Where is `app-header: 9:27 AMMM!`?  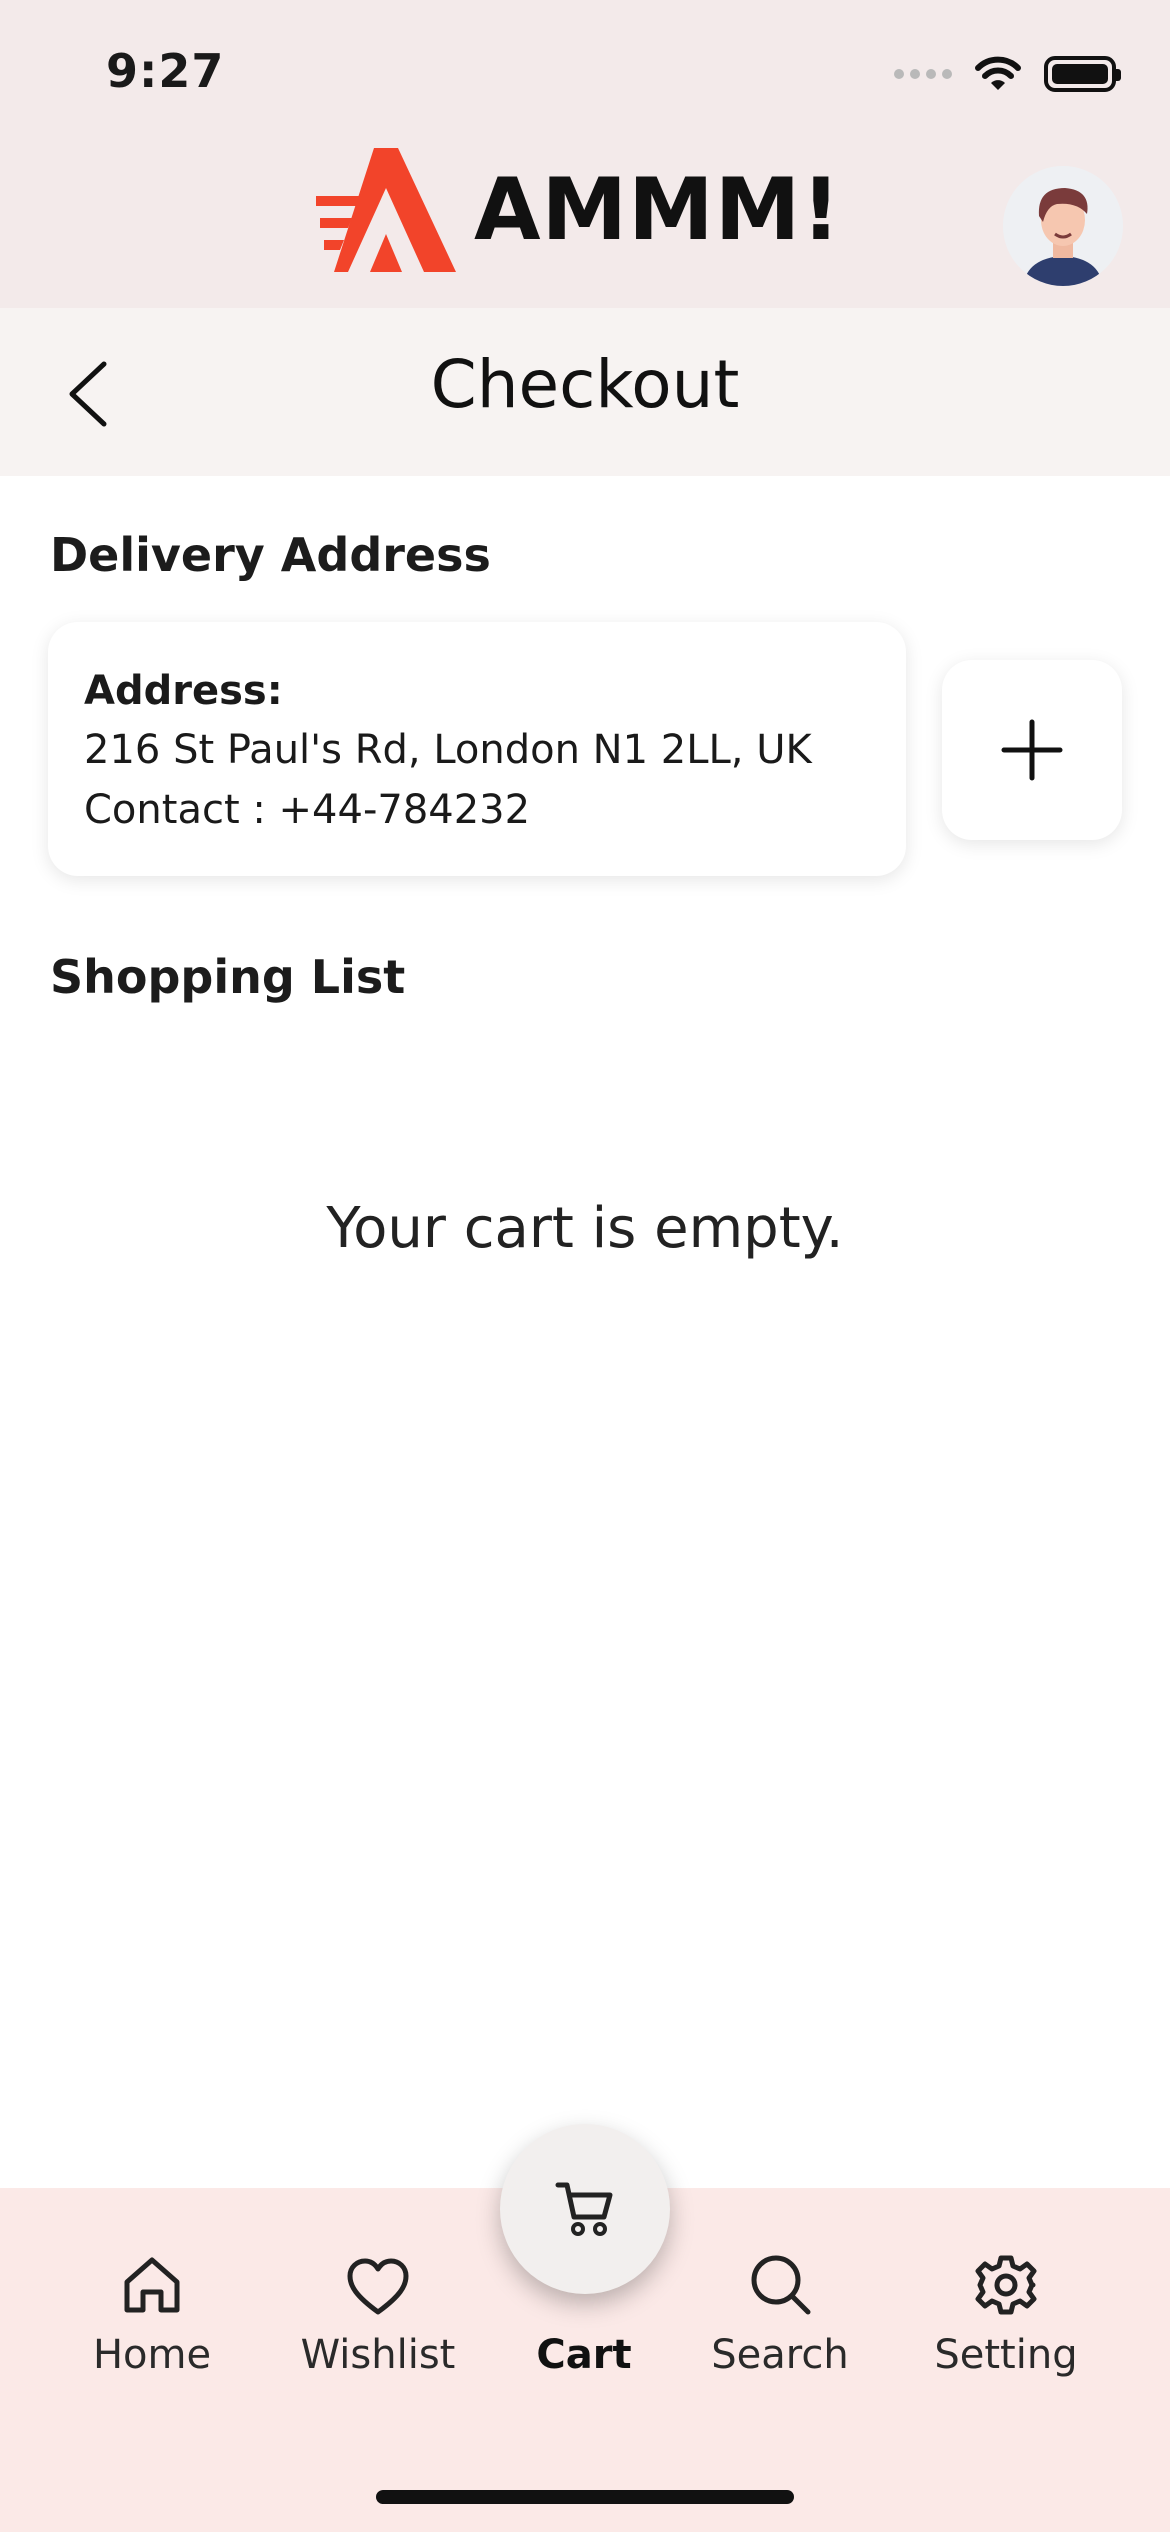
app-header: 9:27 AMMM! is located at coordinates (585, 154).